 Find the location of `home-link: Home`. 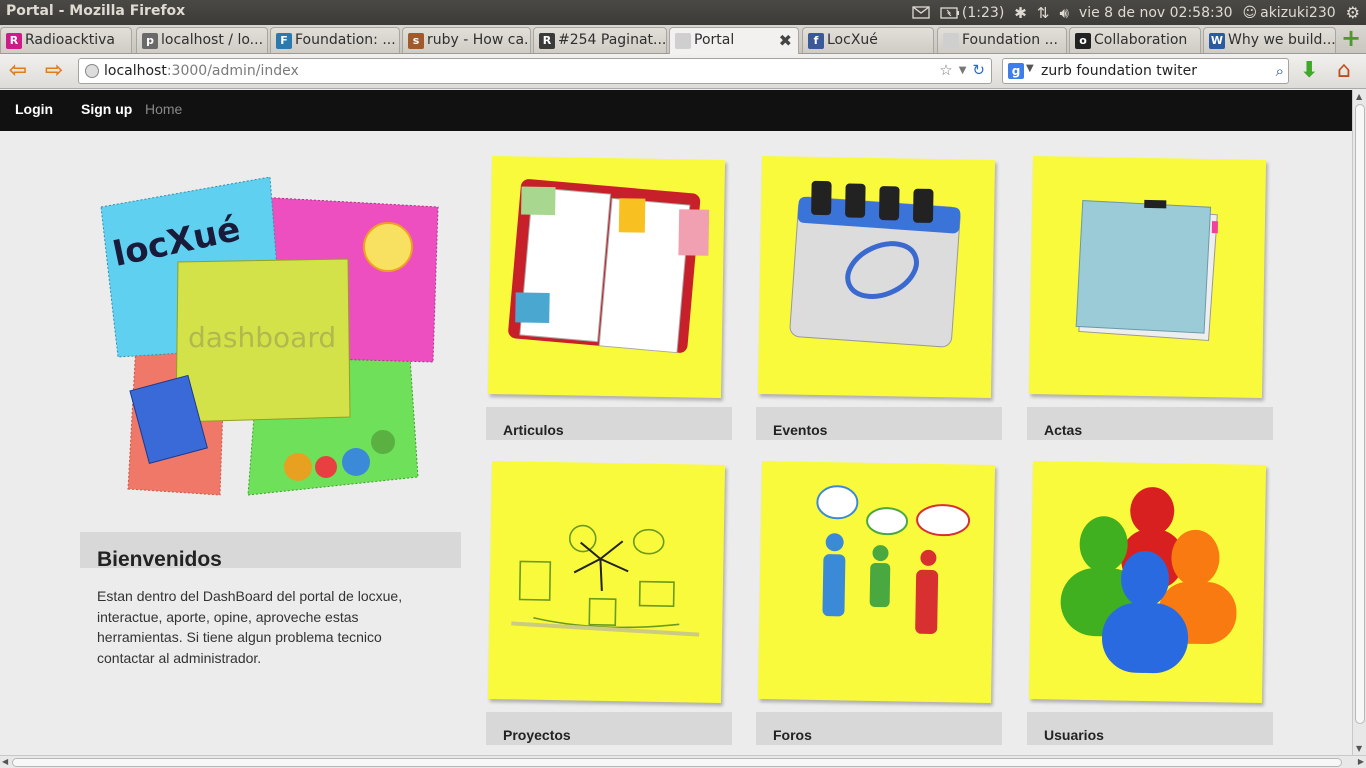

home-link: Home is located at coordinates (163, 109).